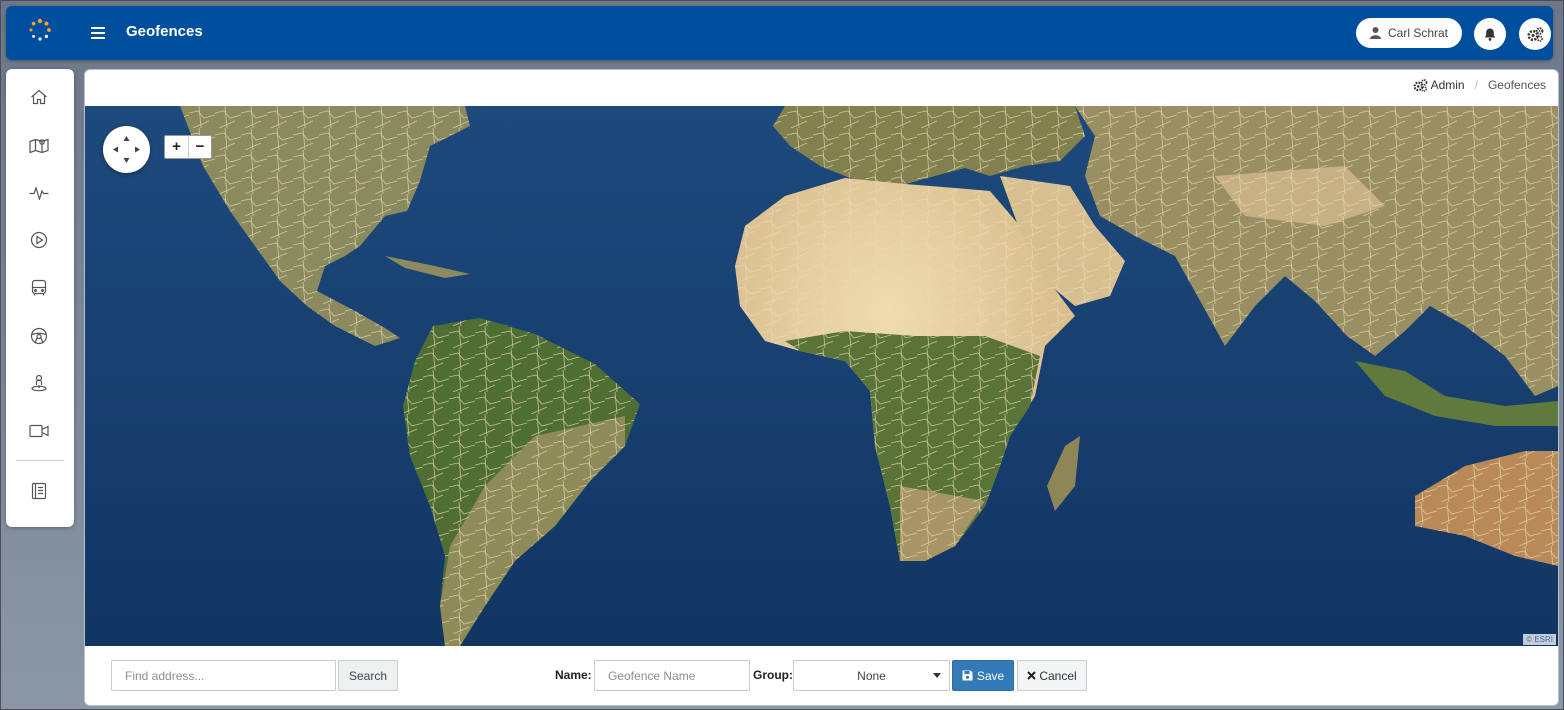 This screenshot has height=710, width=1564. I want to click on user-icon, so click(1375, 33).